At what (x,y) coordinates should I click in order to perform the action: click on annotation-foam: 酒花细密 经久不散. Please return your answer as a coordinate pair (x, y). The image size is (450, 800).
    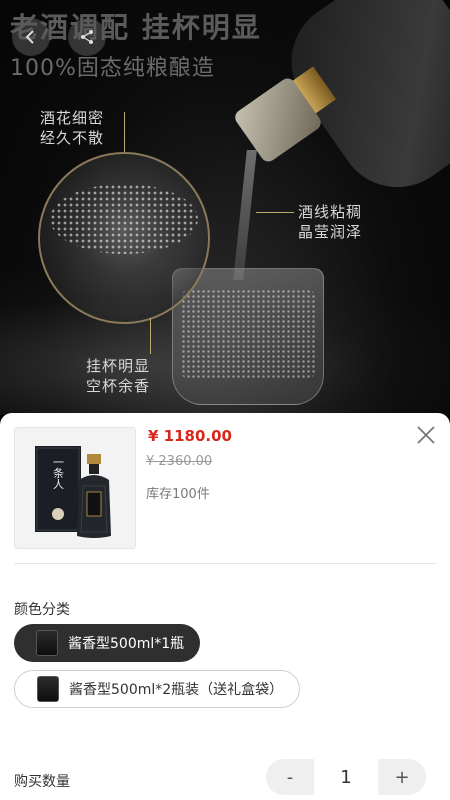
    Looking at the image, I should click on (72, 128).